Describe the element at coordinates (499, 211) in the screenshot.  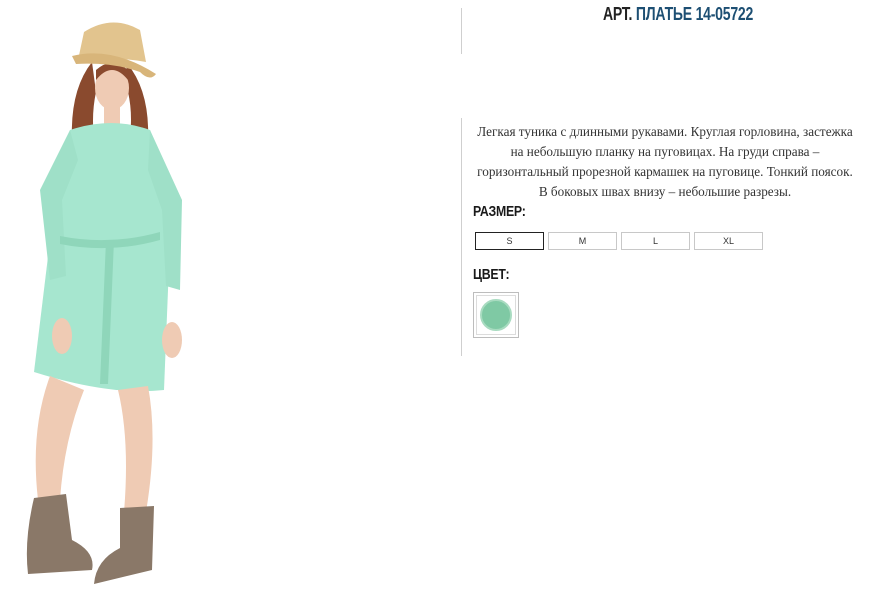
I see `size-label: РАЗМЕР:` at that location.